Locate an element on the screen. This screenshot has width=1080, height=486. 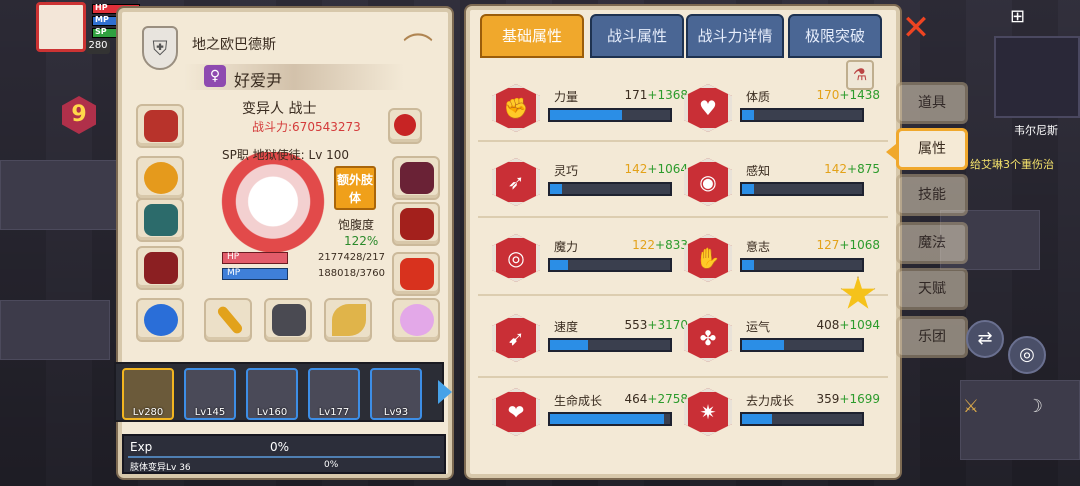
beast-pauldron-icon is located at coordinates (417, 178).